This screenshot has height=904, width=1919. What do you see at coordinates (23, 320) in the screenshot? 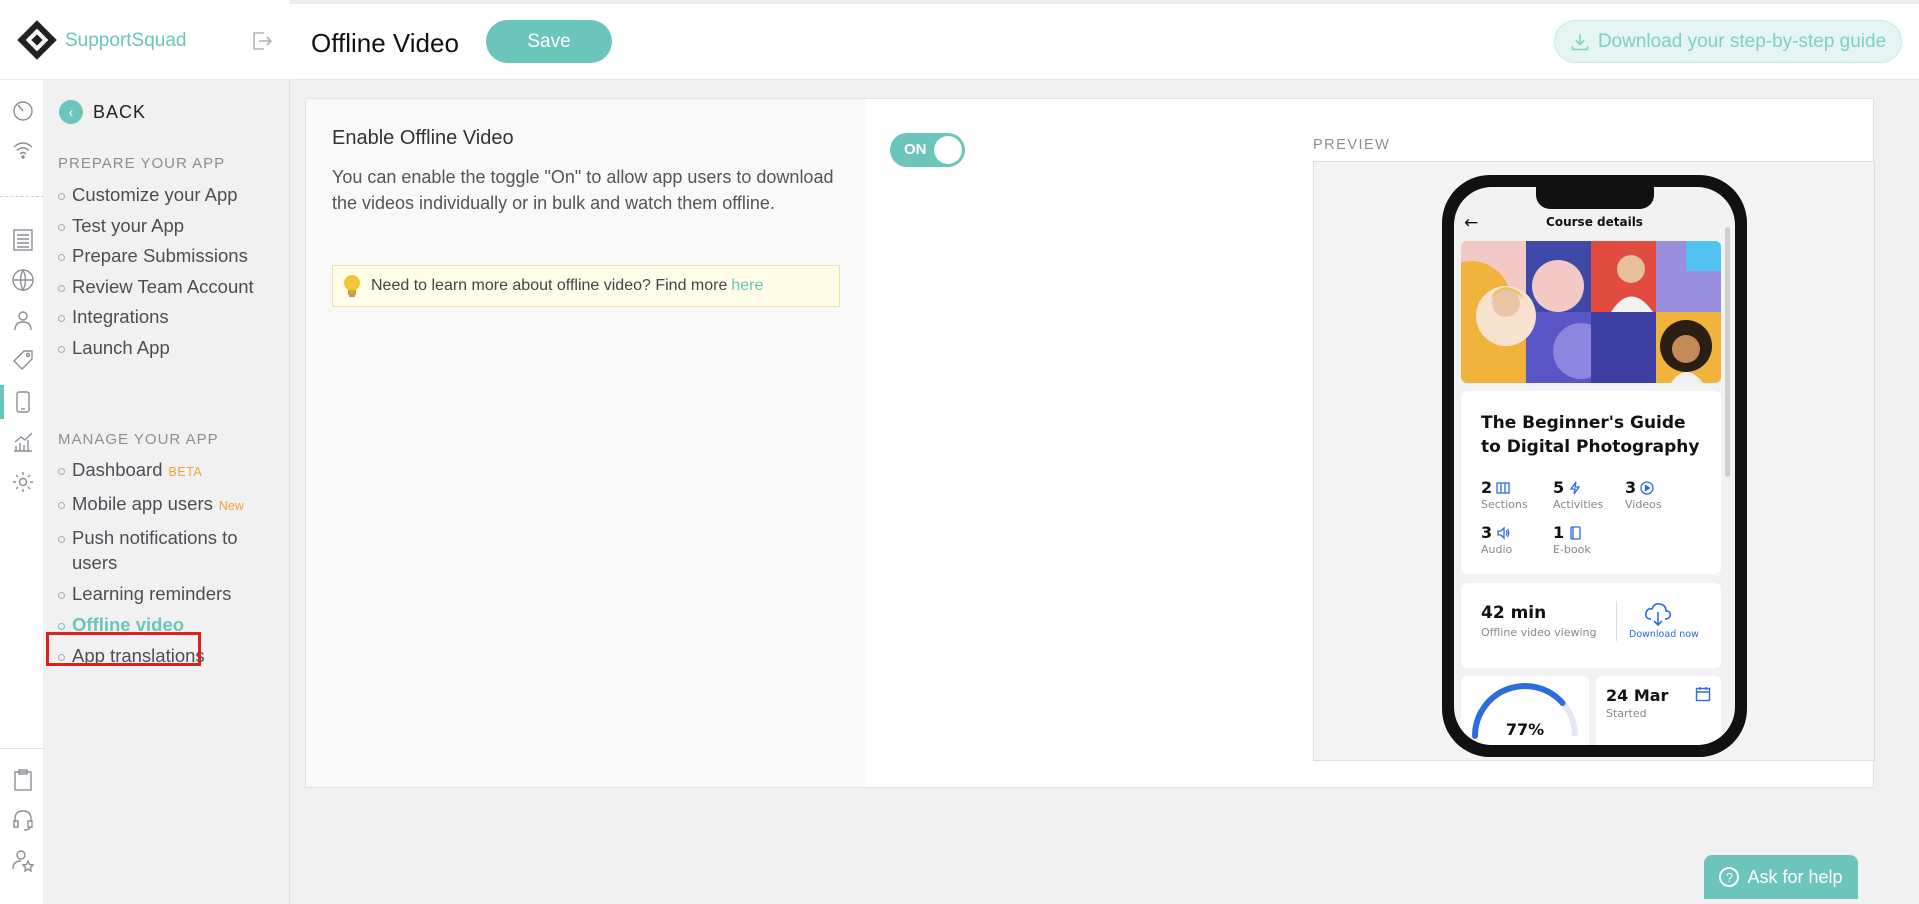
I see `user-icon` at bounding box center [23, 320].